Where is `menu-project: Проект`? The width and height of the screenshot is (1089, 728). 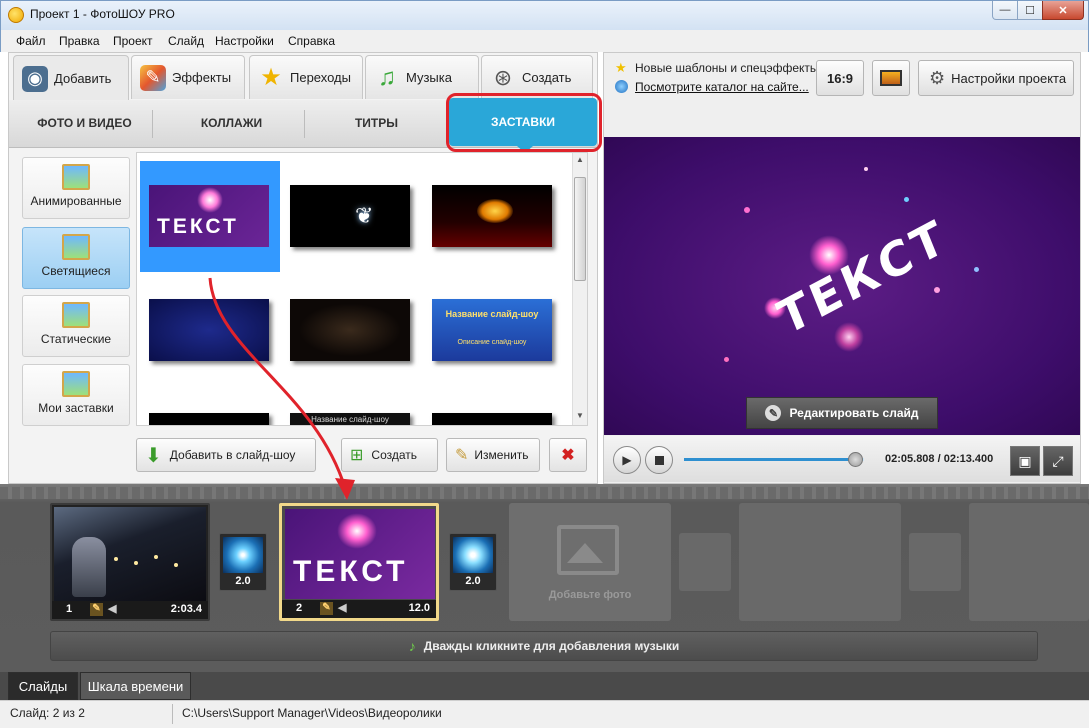
menu-project: Проект is located at coordinates (133, 41).